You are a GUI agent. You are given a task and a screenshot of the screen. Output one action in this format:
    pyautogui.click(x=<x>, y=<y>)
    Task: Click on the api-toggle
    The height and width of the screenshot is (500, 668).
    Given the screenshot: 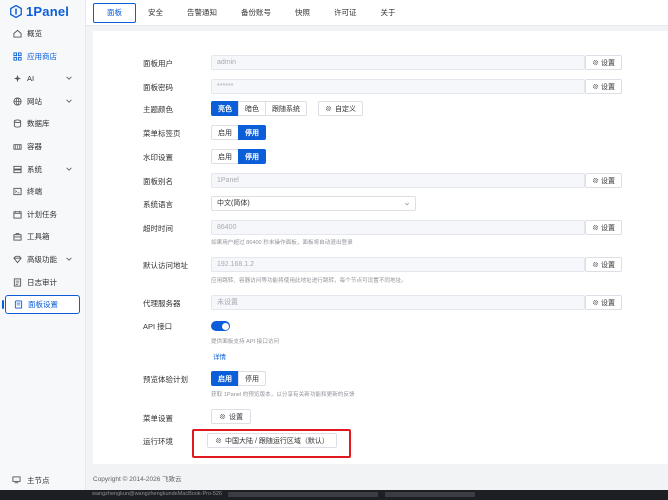 What is the action you would take?
    pyautogui.click(x=220, y=326)
    